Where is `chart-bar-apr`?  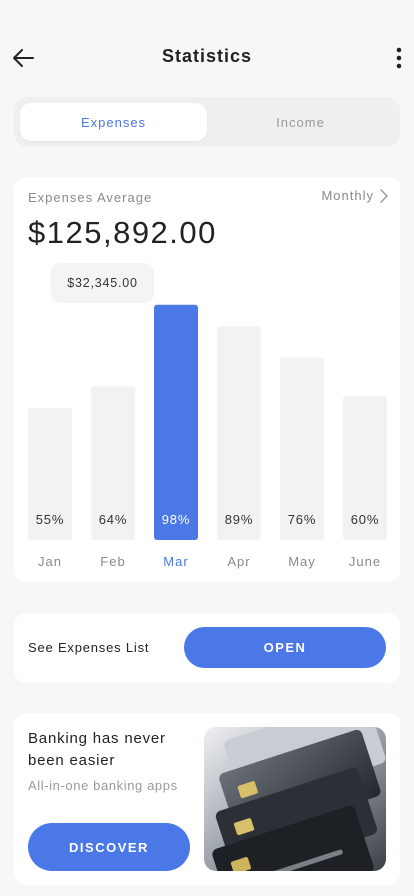
chart-bar-apr is located at coordinates (239, 433).